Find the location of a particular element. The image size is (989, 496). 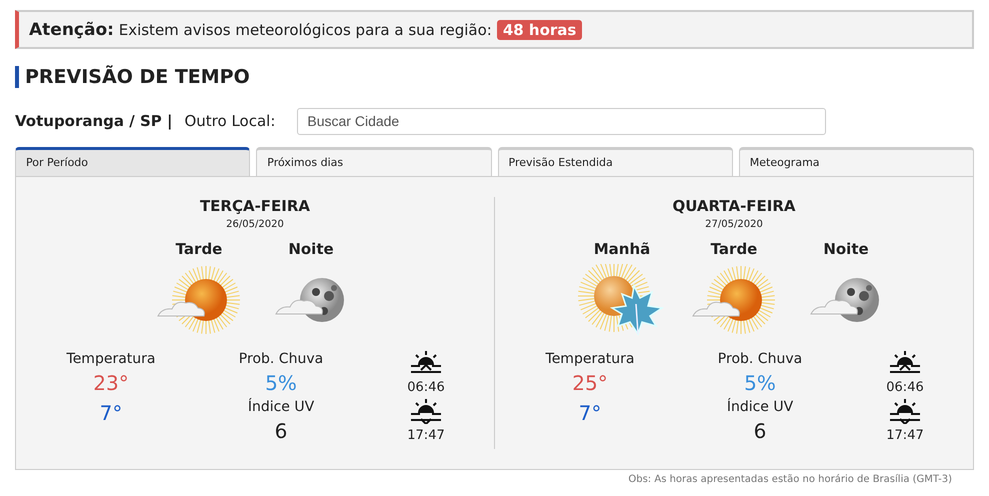

tab: Próximos dias is located at coordinates (374, 161).